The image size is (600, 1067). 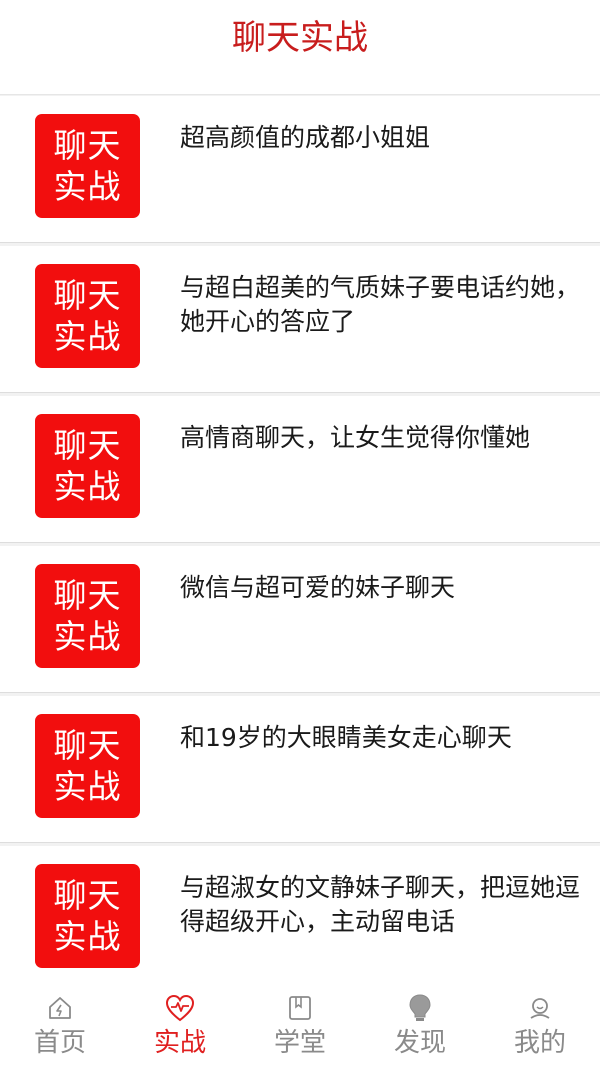 What do you see at coordinates (380, 304) in the screenshot?
I see `item-title: 与超白超美的气质妹子要电话约她，她开心的答应了` at bounding box center [380, 304].